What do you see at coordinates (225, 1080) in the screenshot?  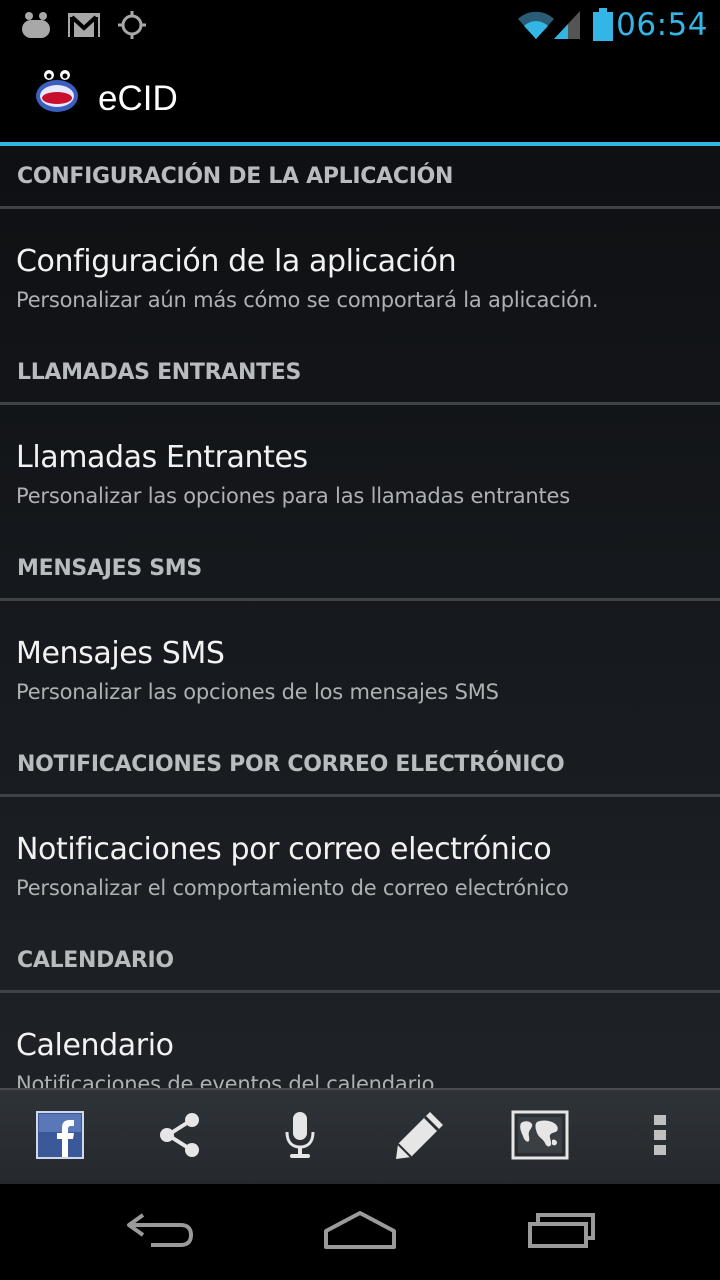 I see `pref-summary: Notificaciones de eventos del calendario` at bounding box center [225, 1080].